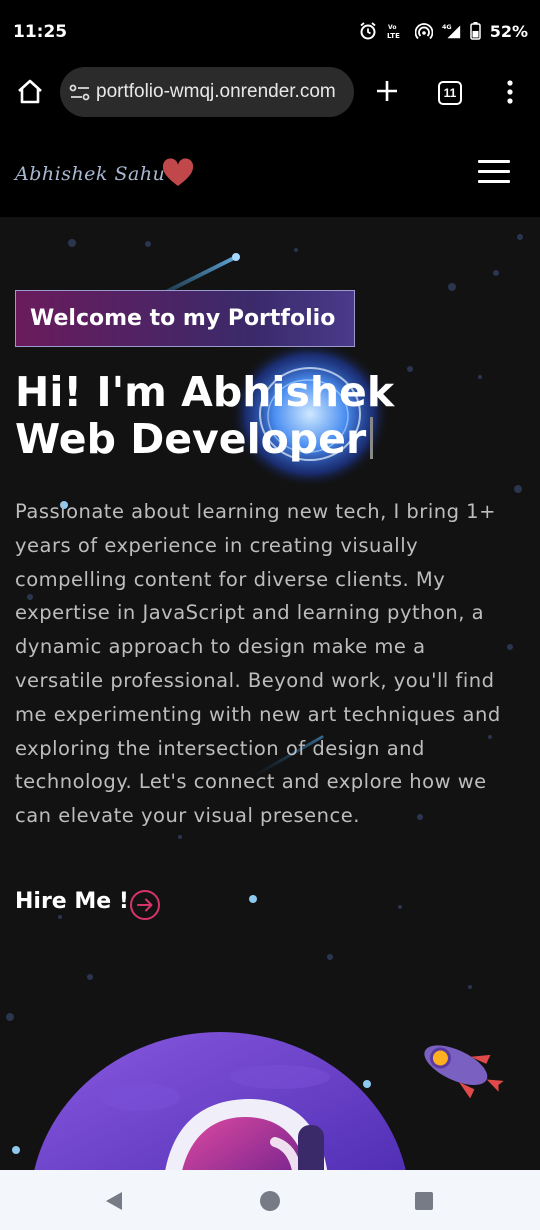  Describe the element at coordinates (223, 92) in the screenshot. I see `url-text: portfolio-wmqj.onrender.com` at that location.